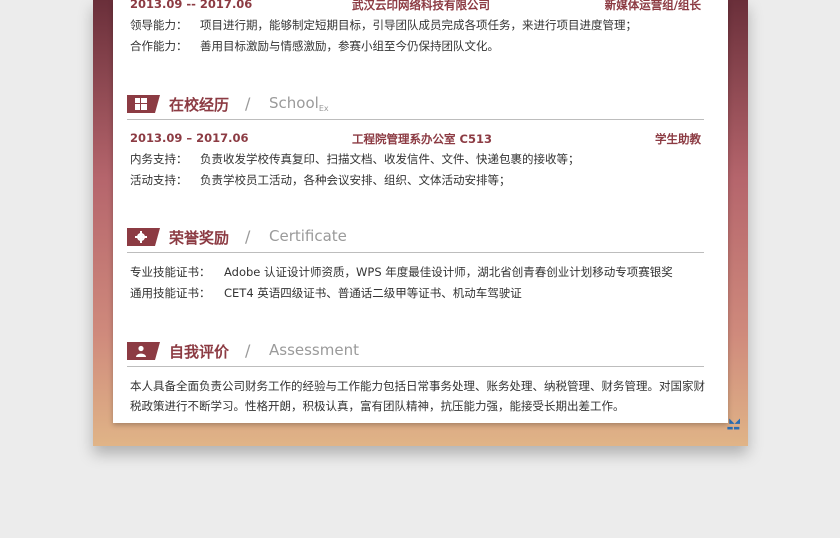  I want to click on section-title-cn: 自我评价, so click(199, 352).